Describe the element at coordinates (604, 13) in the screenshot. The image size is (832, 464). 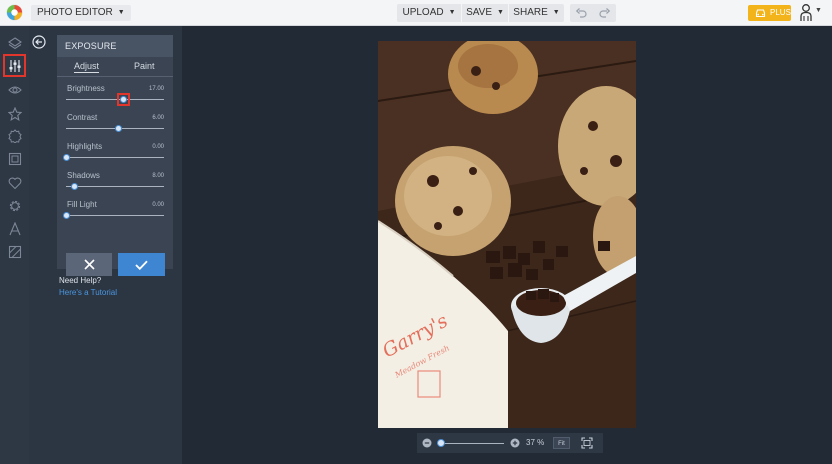
I see `redo-icon` at that location.